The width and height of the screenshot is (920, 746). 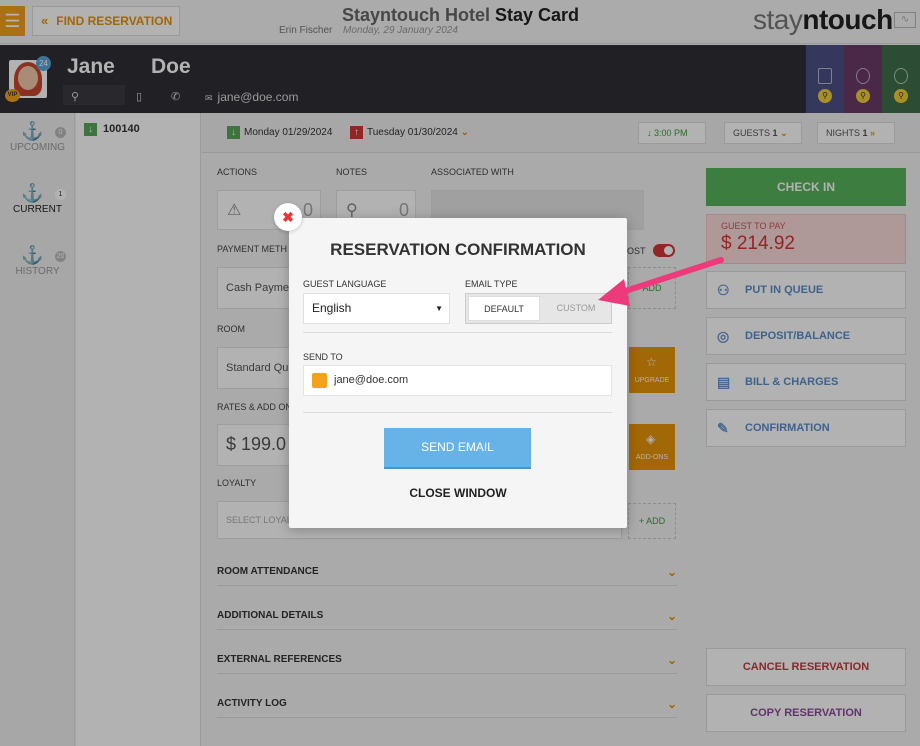 What do you see at coordinates (491, 284) in the screenshot?
I see `email-type-label: EMAIL TYPE` at bounding box center [491, 284].